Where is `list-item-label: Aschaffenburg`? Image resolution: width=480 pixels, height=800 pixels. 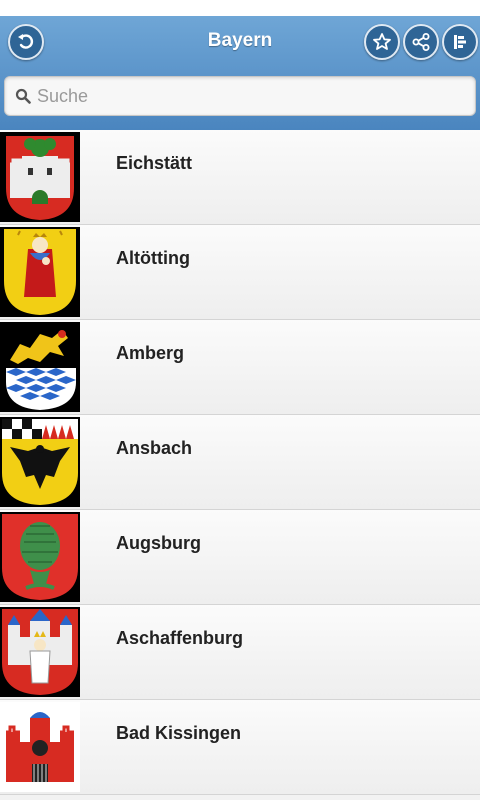 list-item-label: Aschaffenburg is located at coordinates (180, 638).